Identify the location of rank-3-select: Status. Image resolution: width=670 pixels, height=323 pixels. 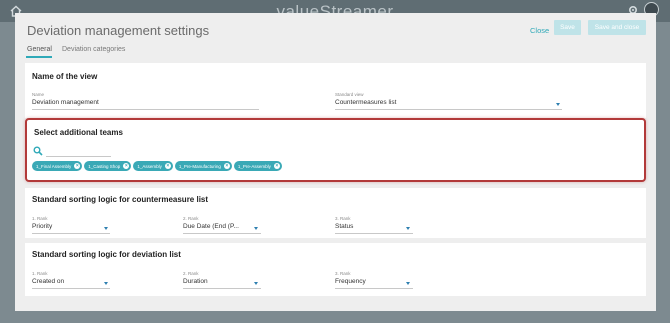
(344, 226).